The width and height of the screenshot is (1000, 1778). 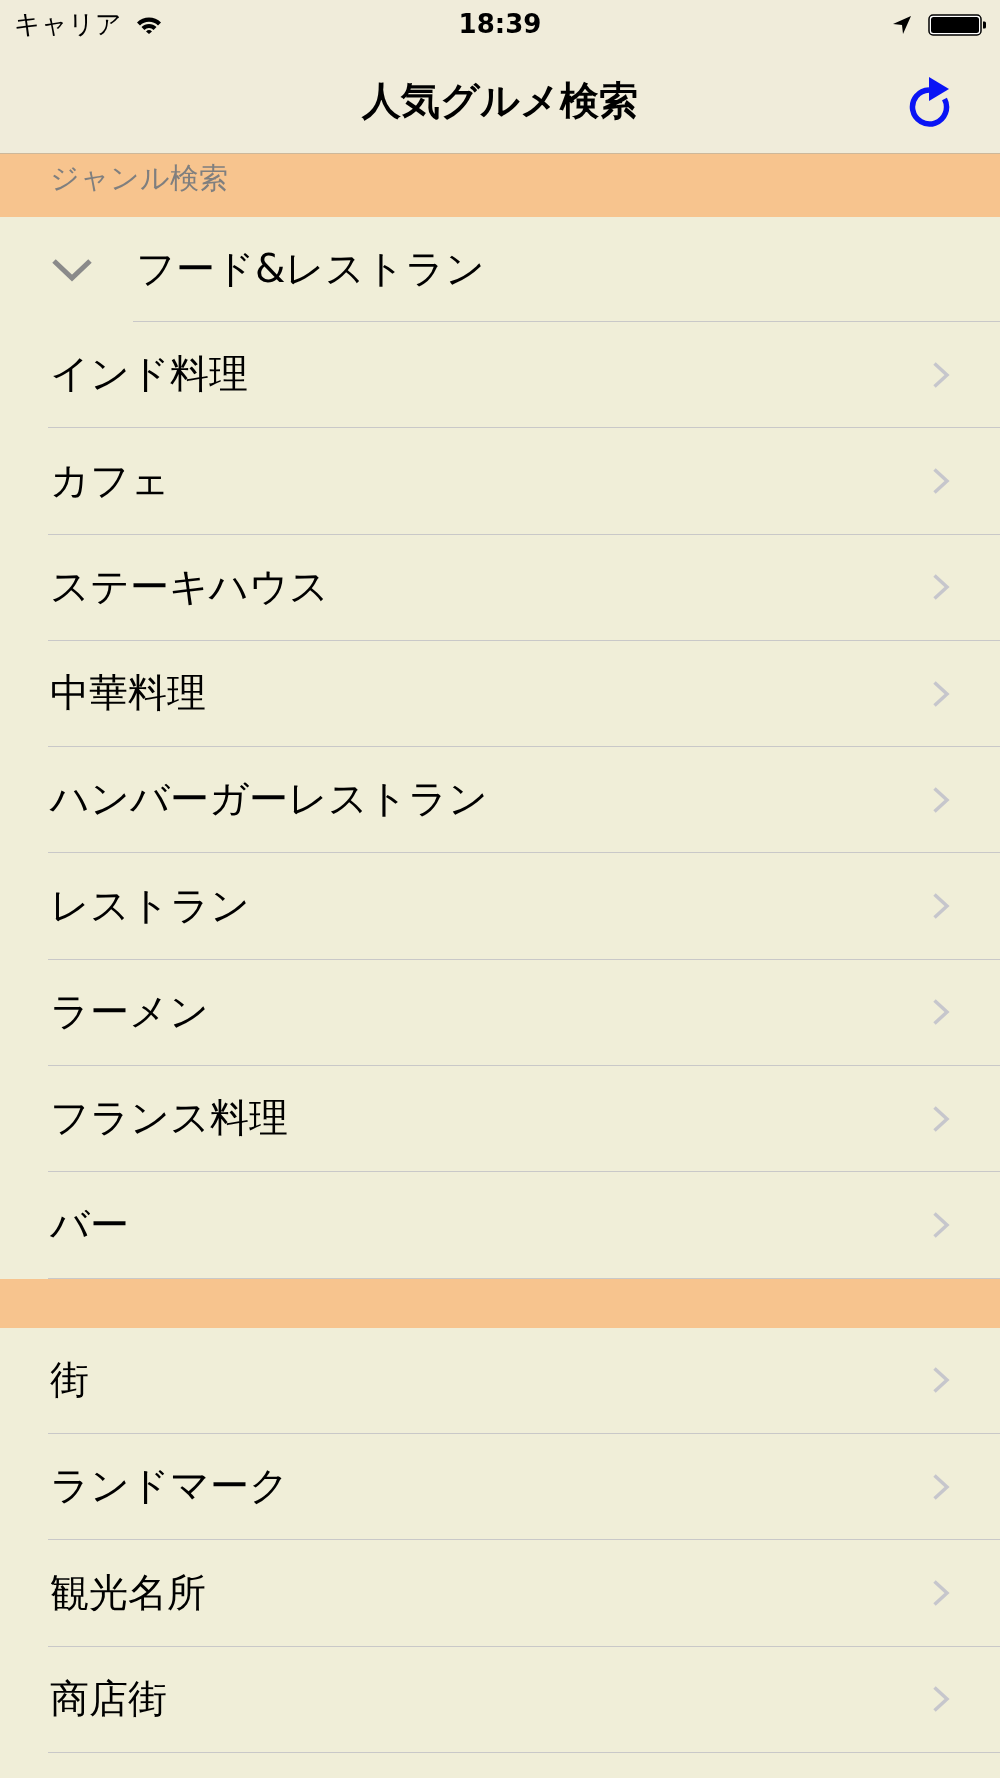 I want to click on list-item: ハンバーガーレストラン, so click(x=524, y=800).